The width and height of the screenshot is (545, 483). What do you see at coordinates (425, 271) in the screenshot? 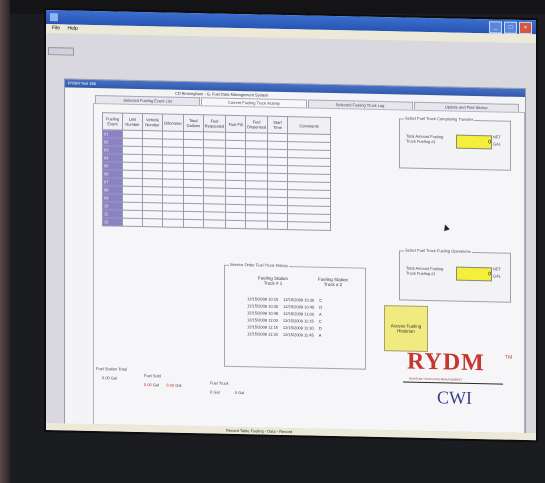
I see `fueling-bottom-field-label: Total Amount Fueling Truck Fueling #1` at bounding box center [425, 271].